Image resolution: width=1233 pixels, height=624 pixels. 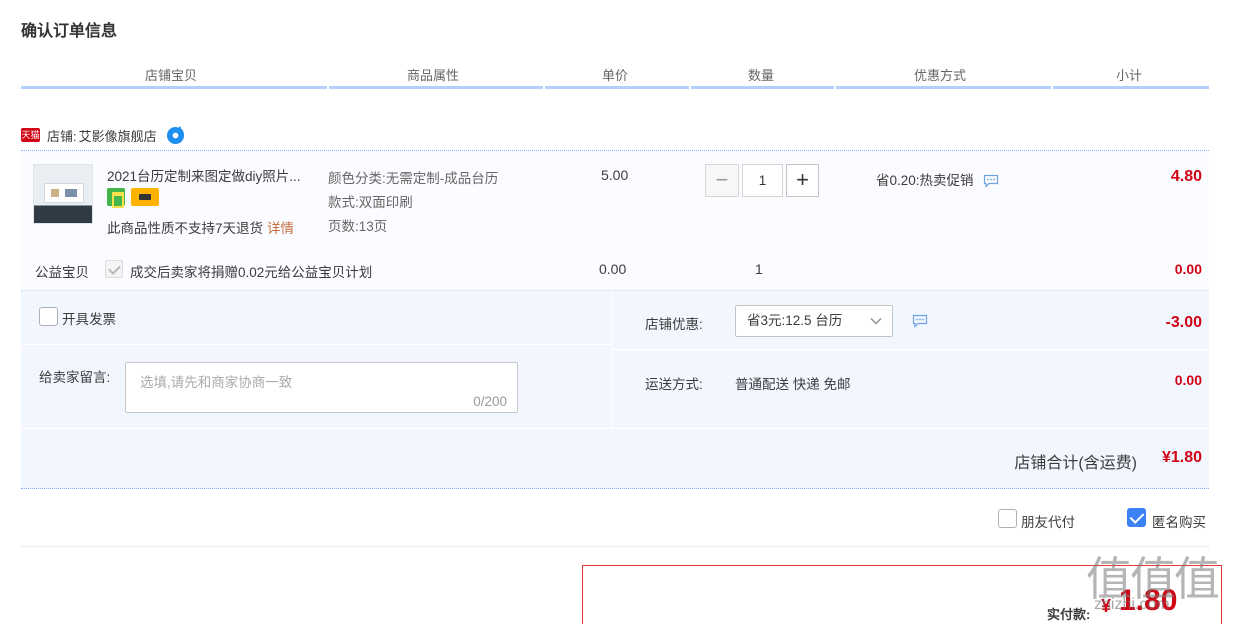 I want to click on charity-row: 公益宝贝 成交后卖家将捐赠0.02元给公益宝贝计划 0.00 1 0.00, so click(x=615, y=275).